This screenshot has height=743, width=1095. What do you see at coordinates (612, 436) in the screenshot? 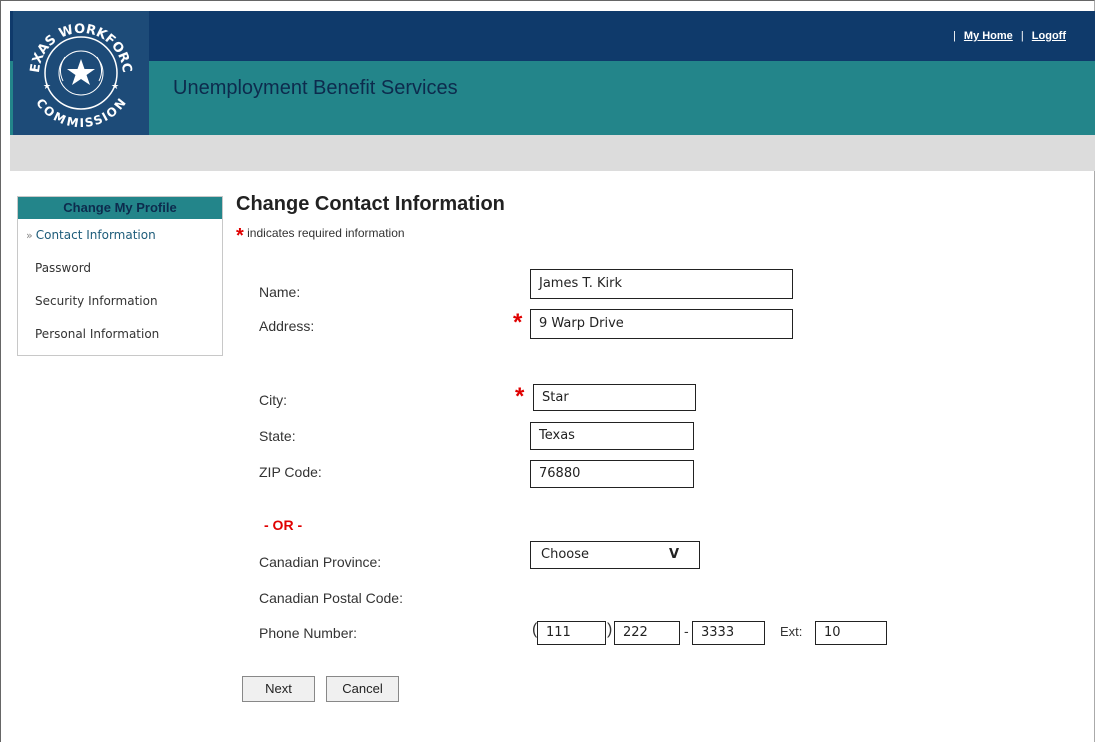
I see `state-field: Texas` at bounding box center [612, 436].